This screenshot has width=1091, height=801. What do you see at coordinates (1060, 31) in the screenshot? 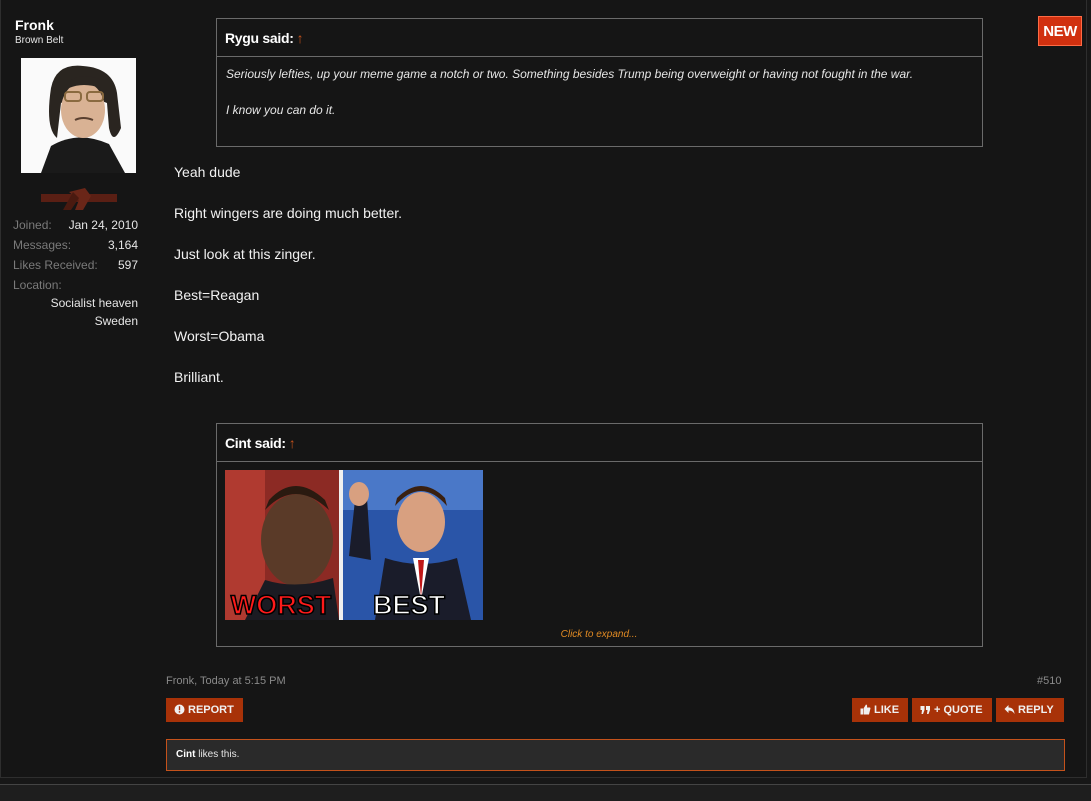
I see `new-badge: NEW` at bounding box center [1060, 31].